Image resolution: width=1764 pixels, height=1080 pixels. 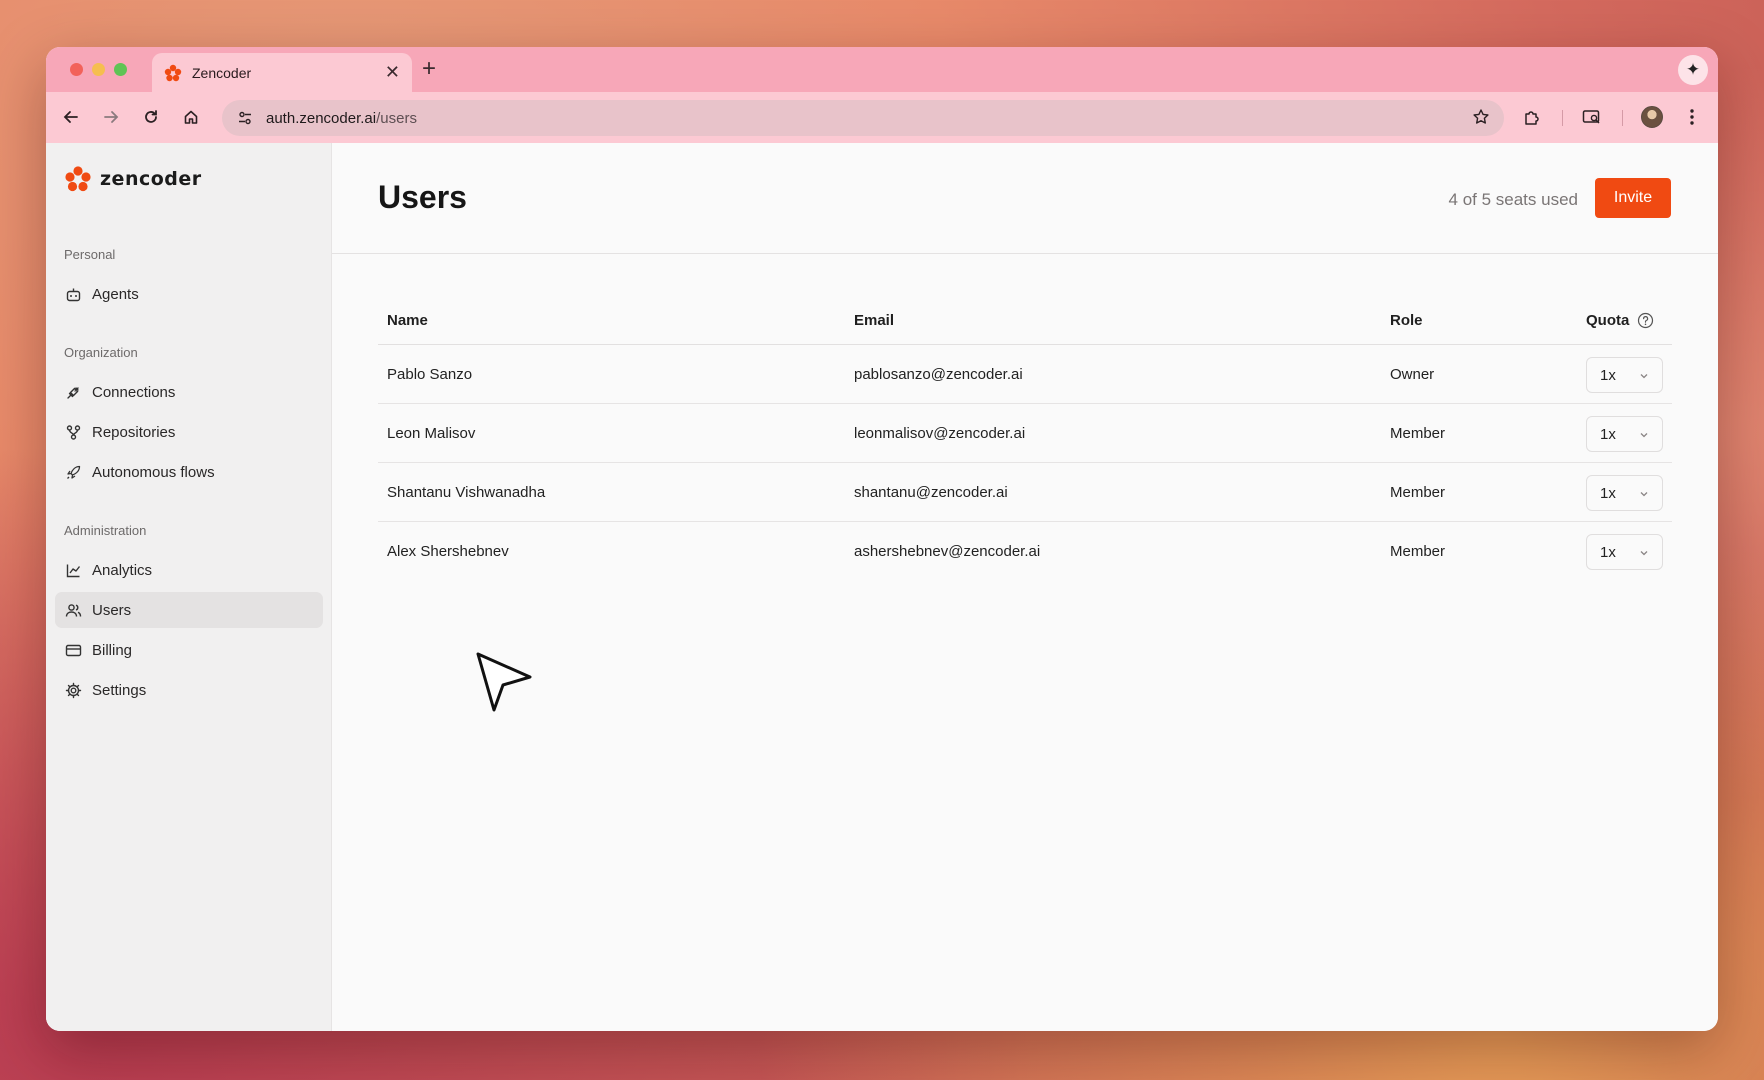 What do you see at coordinates (1692, 117) in the screenshot?
I see `kebab-menu-icon` at bounding box center [1692, 117].